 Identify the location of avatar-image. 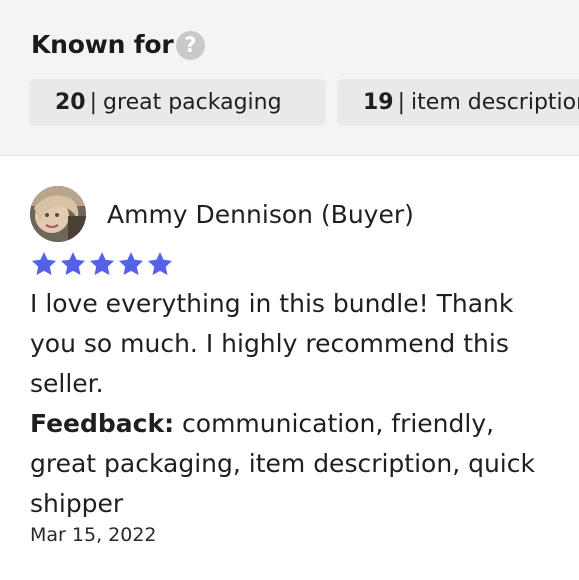
(58, 214).